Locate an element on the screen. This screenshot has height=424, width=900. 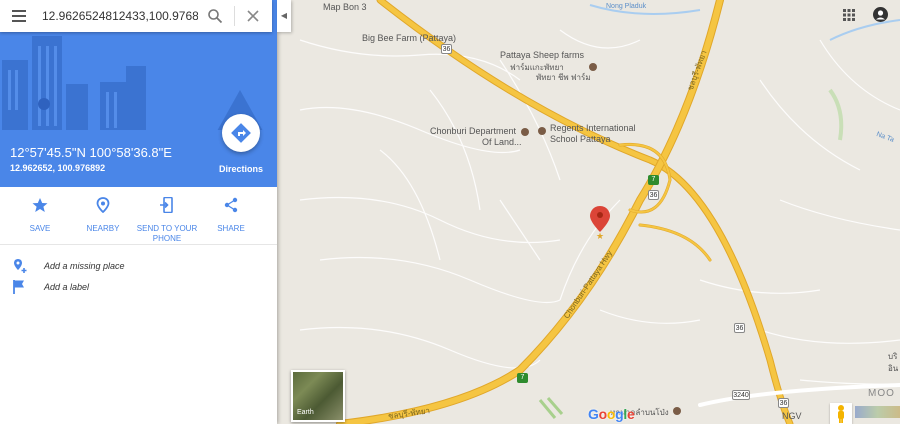
add-missing-place-label: Add a missing place is located at coordinates (84, 266).